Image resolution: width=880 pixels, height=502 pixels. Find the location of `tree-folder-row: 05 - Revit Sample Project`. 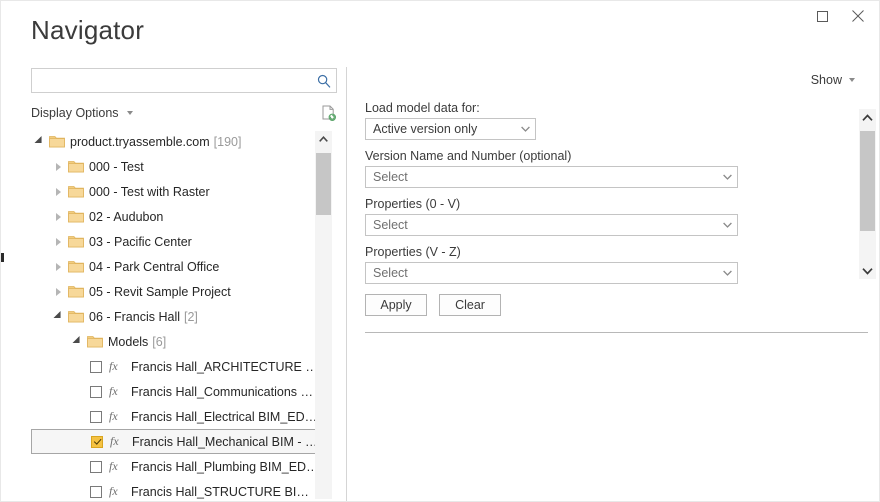

tree-folder-row: 05 - Revit Sample Project is located at coordinates (175, 291).